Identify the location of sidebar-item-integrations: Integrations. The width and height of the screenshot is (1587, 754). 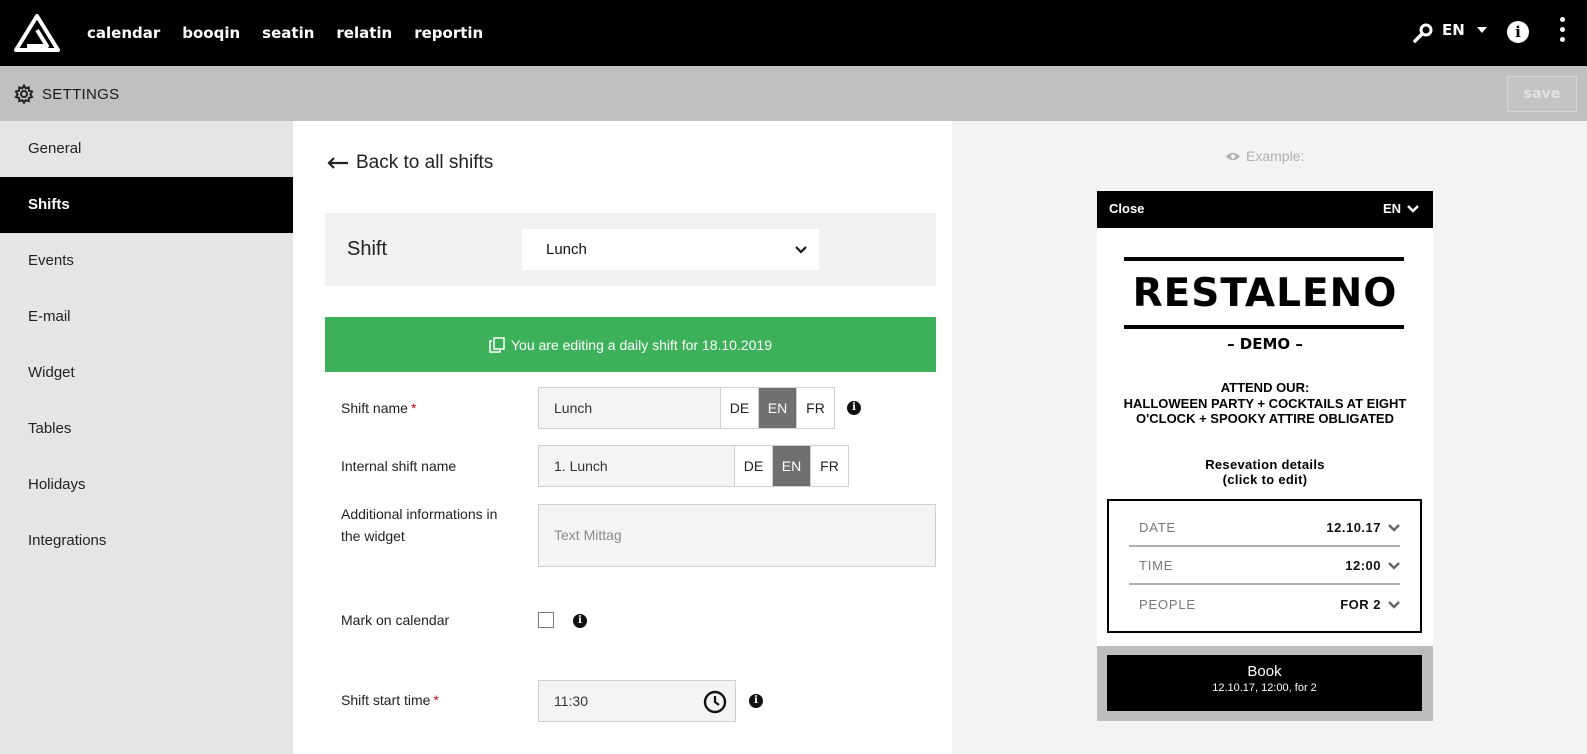
(146, 541).